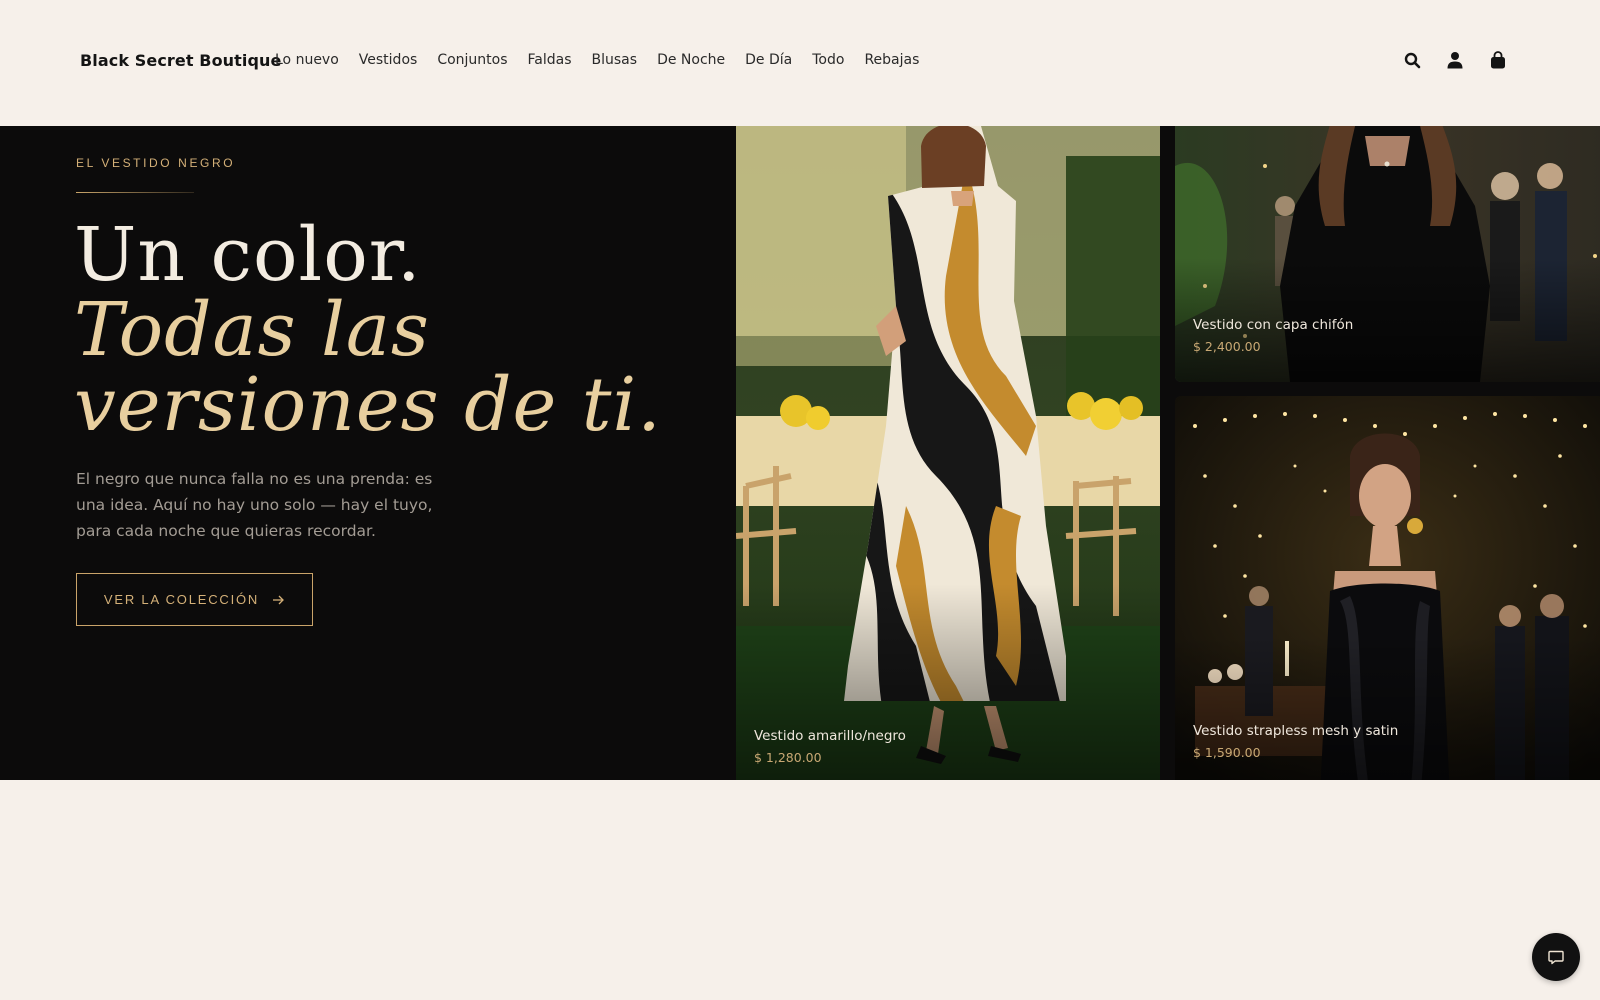 This screenshot has height=1000, width=1600. I want to click on eyebrow-divider, so click(135, 192).